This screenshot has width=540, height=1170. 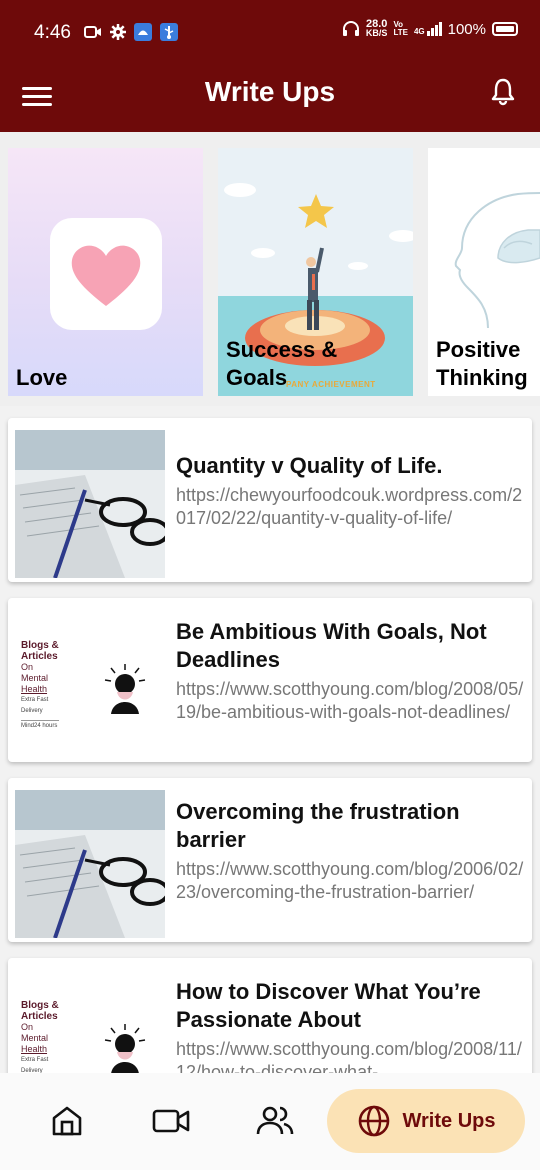 I want to click on network-speed: 28.0 KB/S, so click(x=376, y=28).